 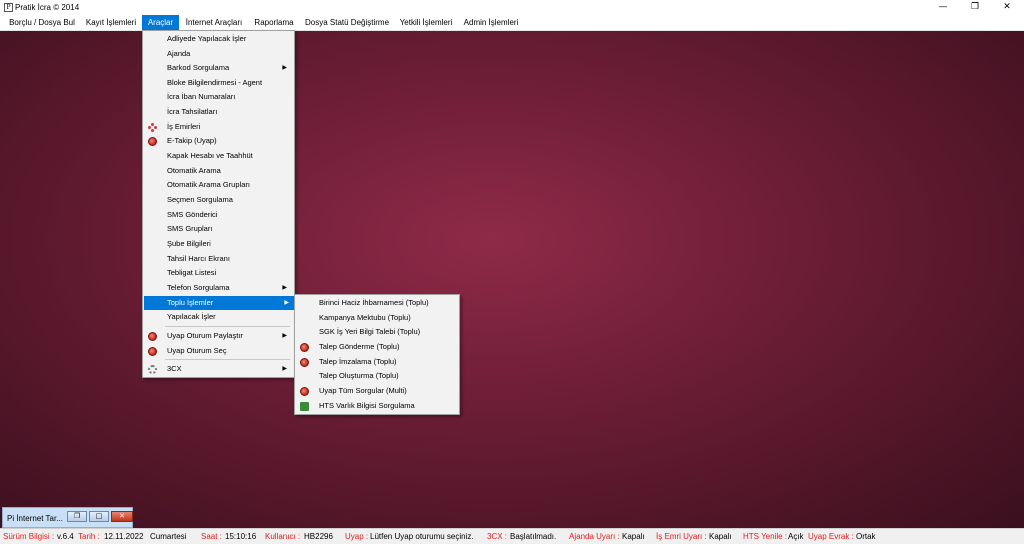 What do you see at coordinates (377, 391) in the screenshot?
I see `menu-item-uyap-tum-sorgular: Uyap Tüm Sorgular (Multi)` at bounding box center [377, 391].